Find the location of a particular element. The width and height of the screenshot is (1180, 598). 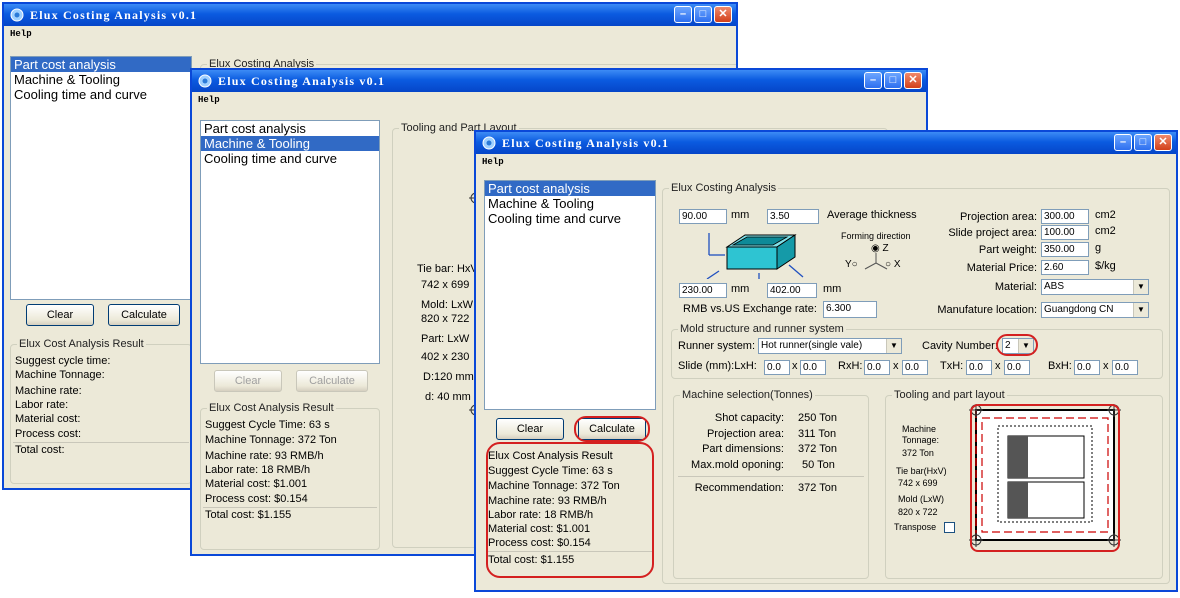

part-weight-unit: g is located at coordinates (1098, 248).